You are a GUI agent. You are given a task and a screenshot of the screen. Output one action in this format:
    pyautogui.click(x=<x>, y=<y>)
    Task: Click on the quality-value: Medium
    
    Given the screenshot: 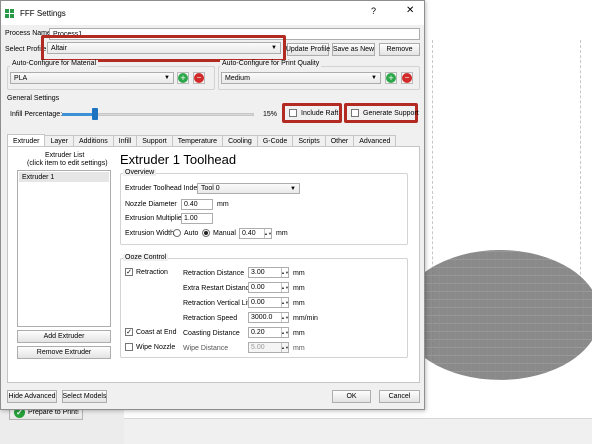 What is the action you would take?
    pyautogui.click(x=237, y=78)
    